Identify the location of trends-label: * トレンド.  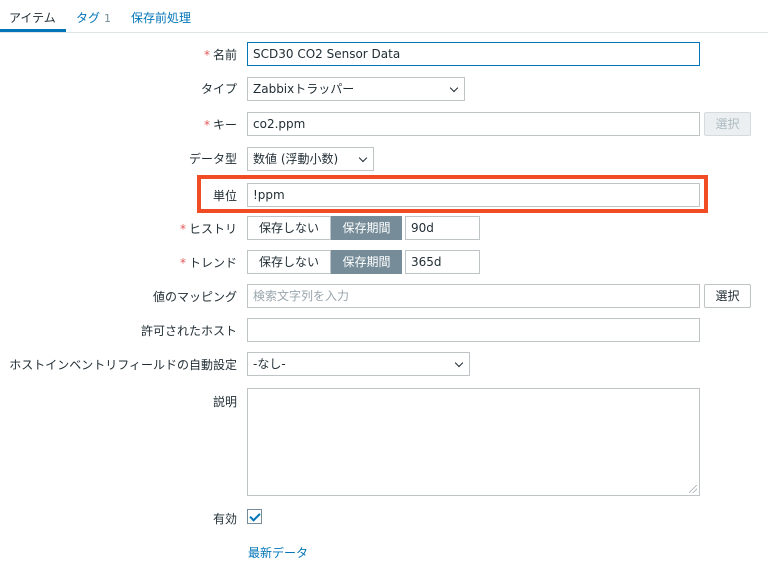
(208, 262).